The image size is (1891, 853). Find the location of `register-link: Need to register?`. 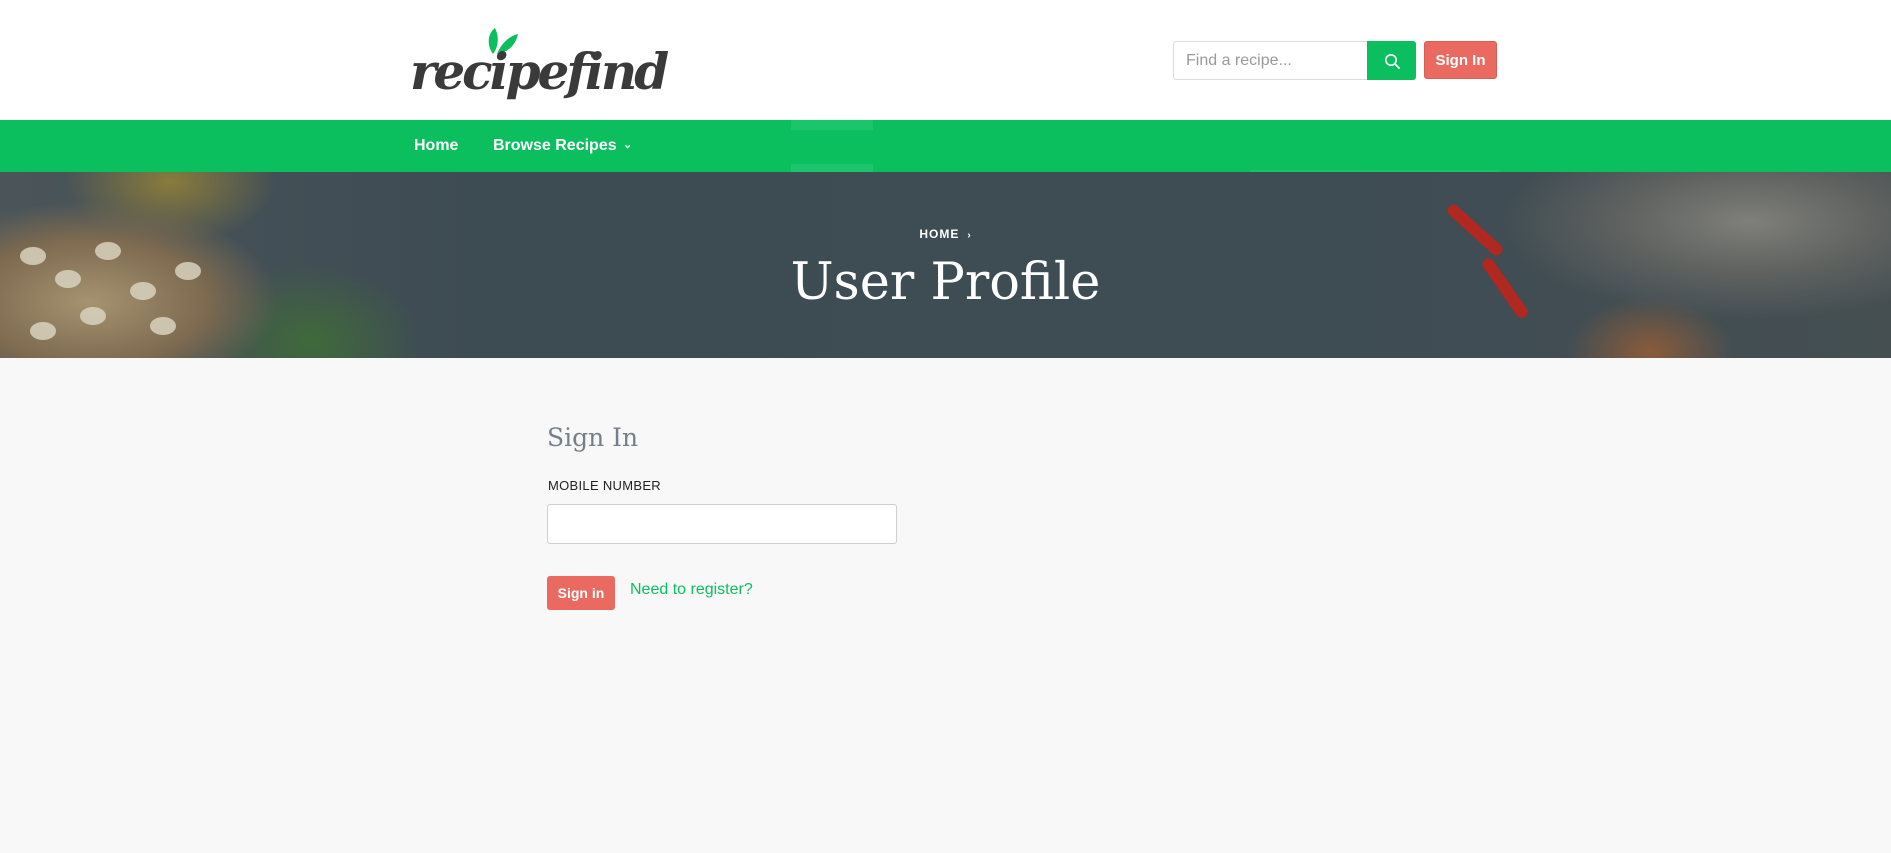

register-link: Need to register? is located at coordinates (691, 590).